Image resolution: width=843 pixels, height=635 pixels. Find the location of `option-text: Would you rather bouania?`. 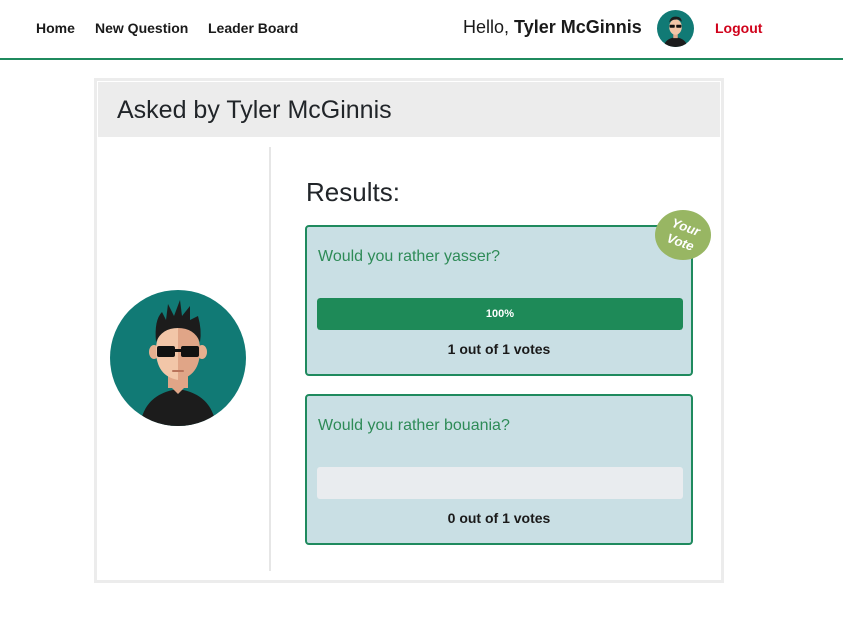

option-text: Would you rather bouania? is located at coordinates (414, 425).